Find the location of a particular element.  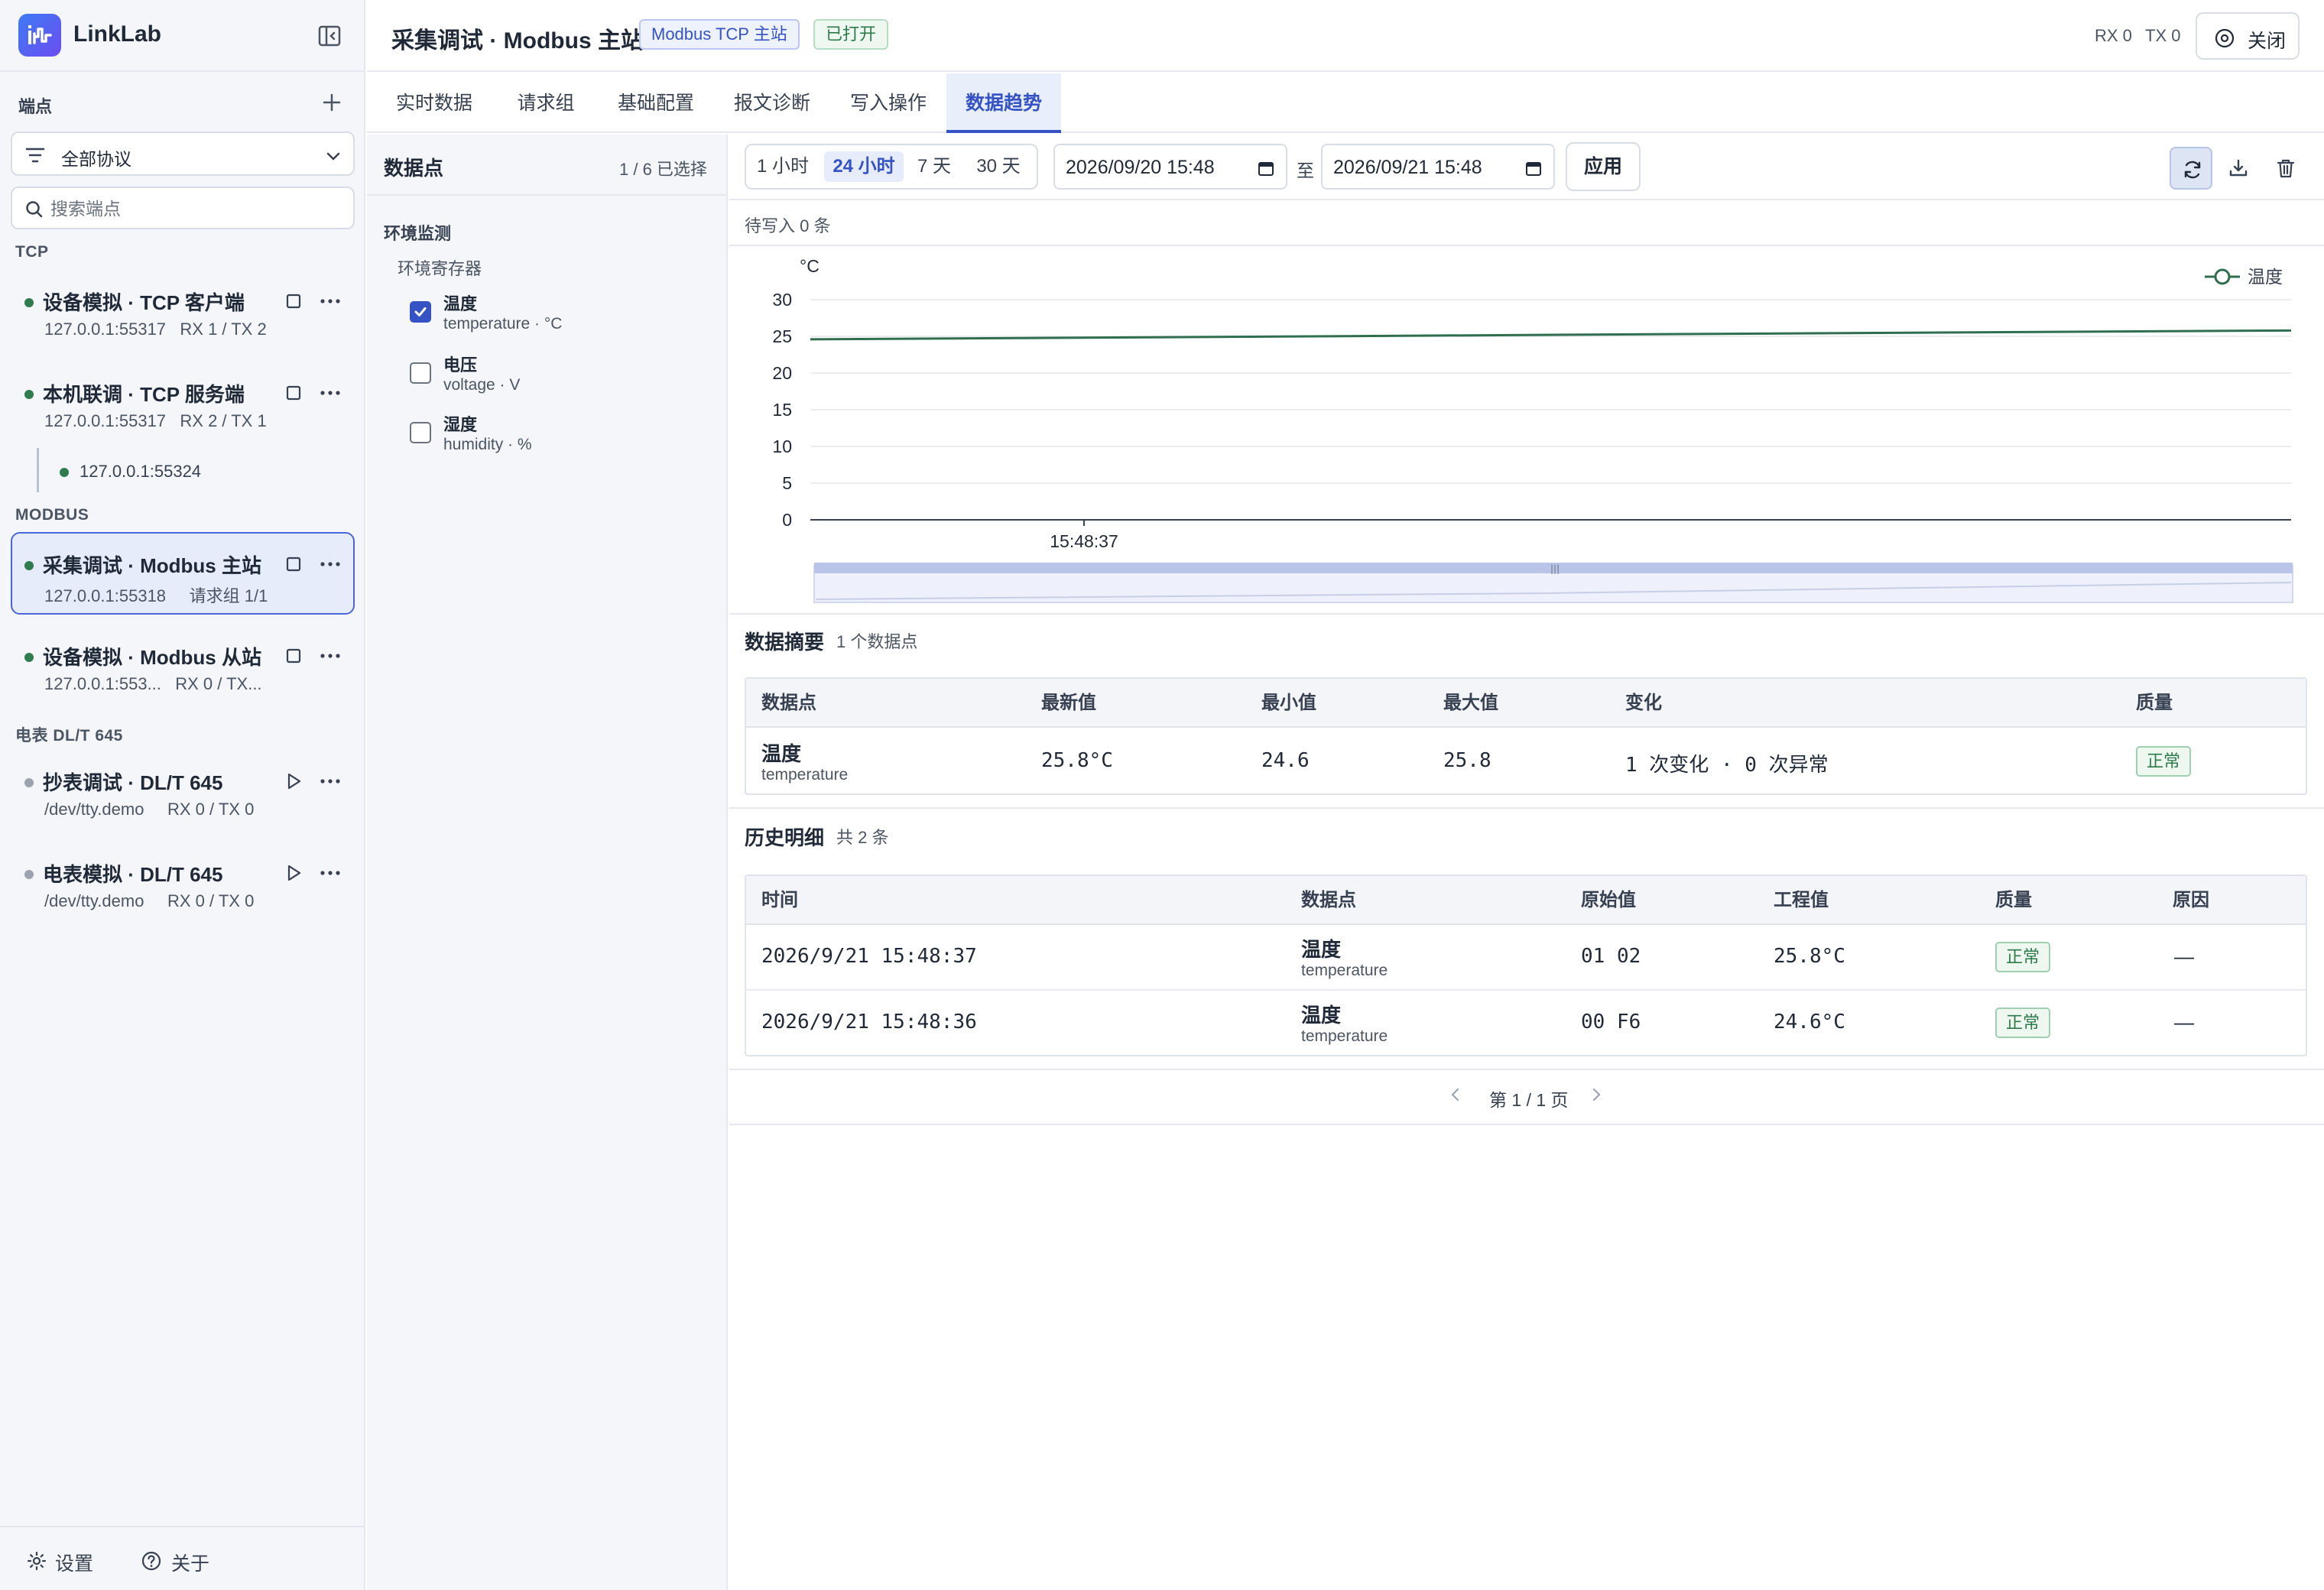

protocol-filter-select: 全部协议 is located at coordinates (183, 153).